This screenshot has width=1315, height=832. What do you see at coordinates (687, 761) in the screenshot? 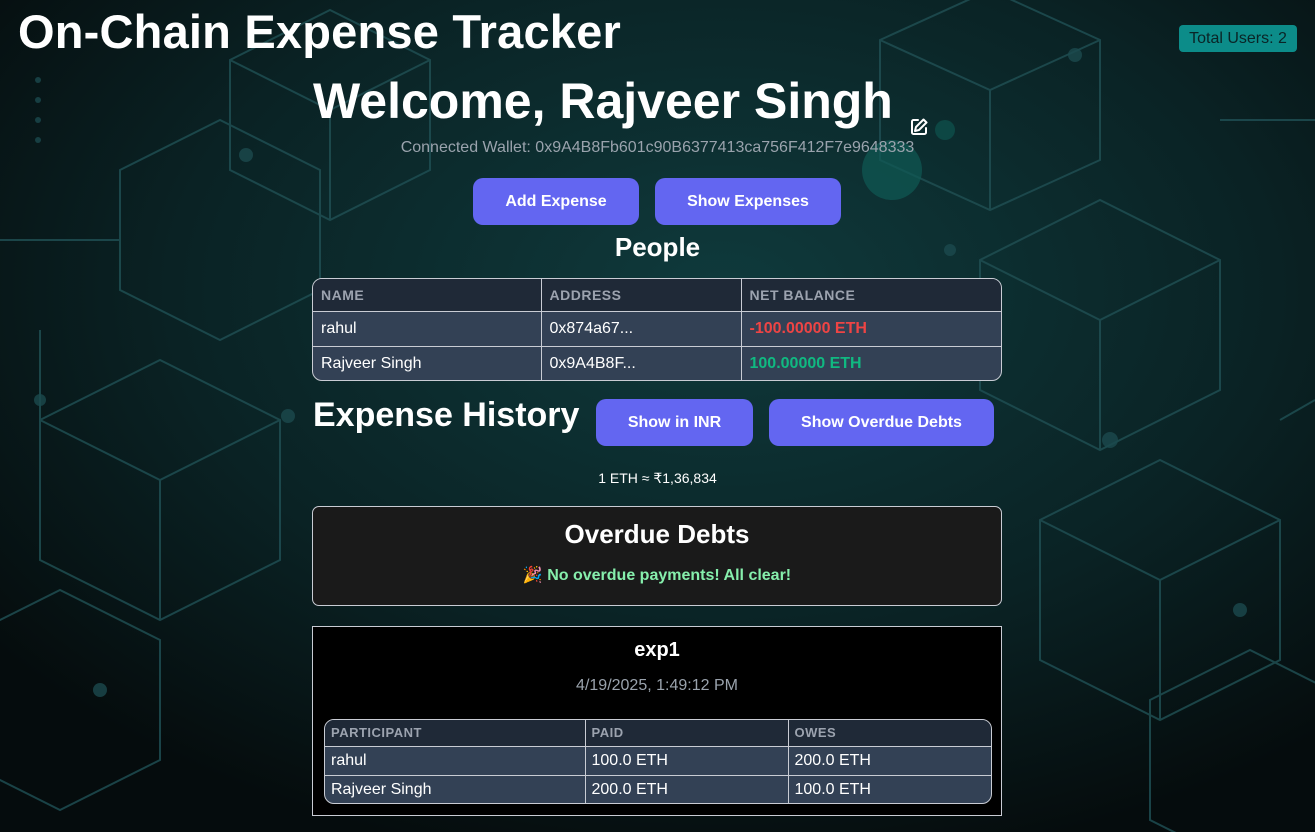
I see `participant-paid: 100.0 ETH` at bounding box center [687, 761].